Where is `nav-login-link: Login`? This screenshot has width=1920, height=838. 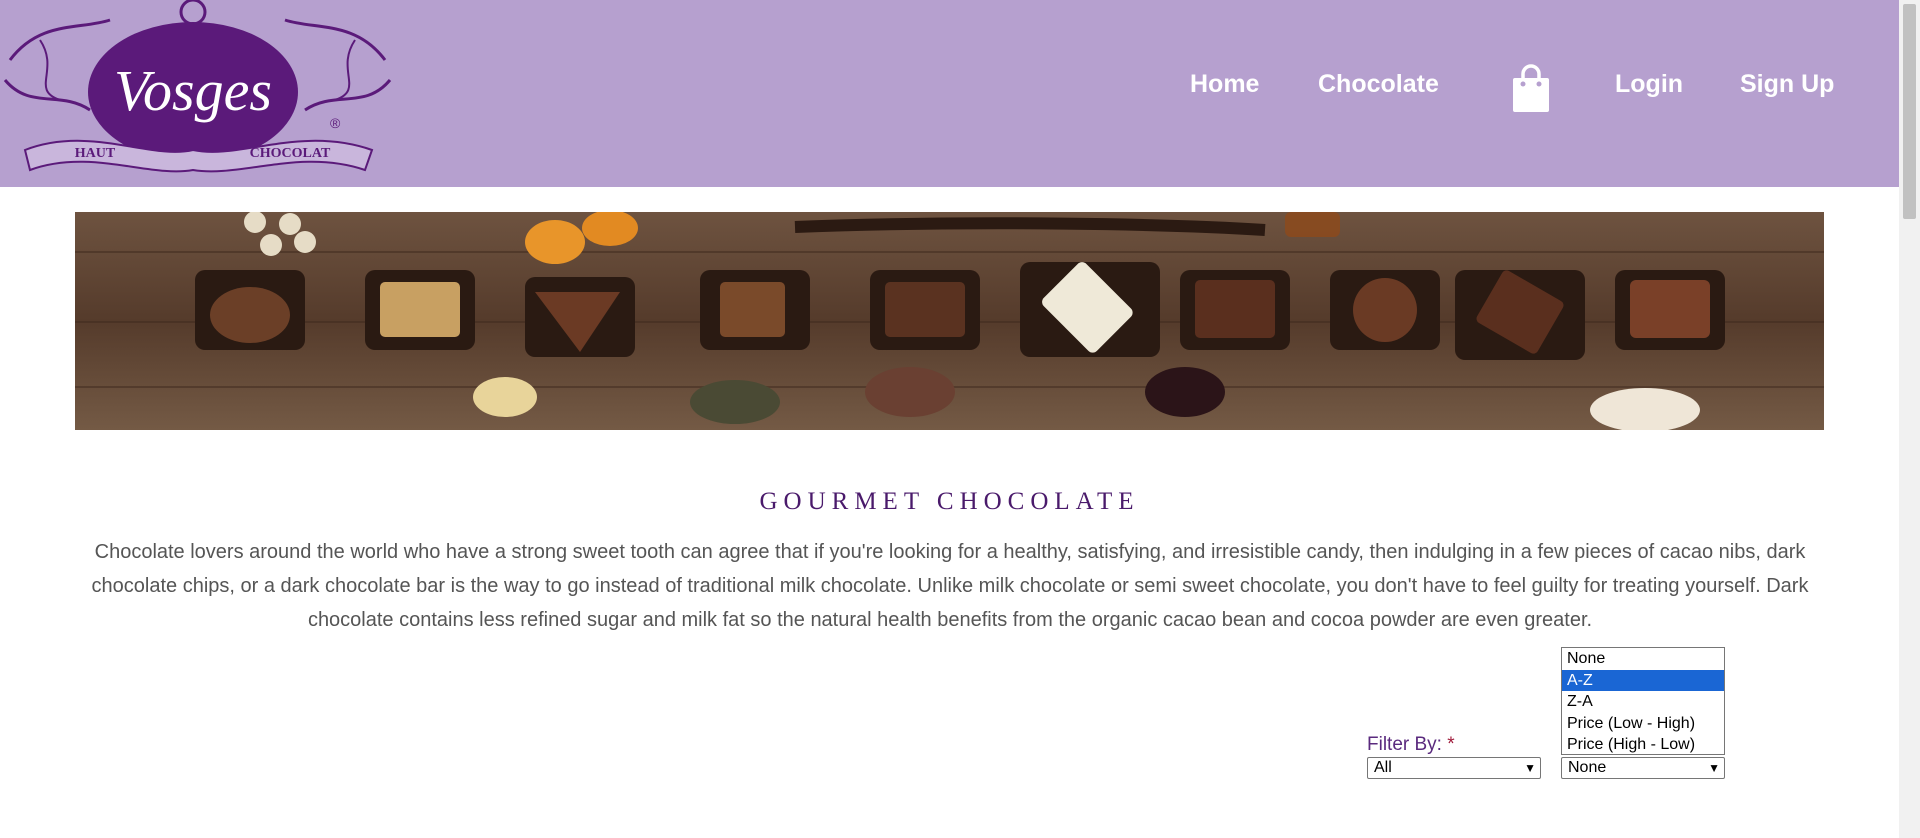 nav-login-link: Login is located at coordinates (1649, 84).